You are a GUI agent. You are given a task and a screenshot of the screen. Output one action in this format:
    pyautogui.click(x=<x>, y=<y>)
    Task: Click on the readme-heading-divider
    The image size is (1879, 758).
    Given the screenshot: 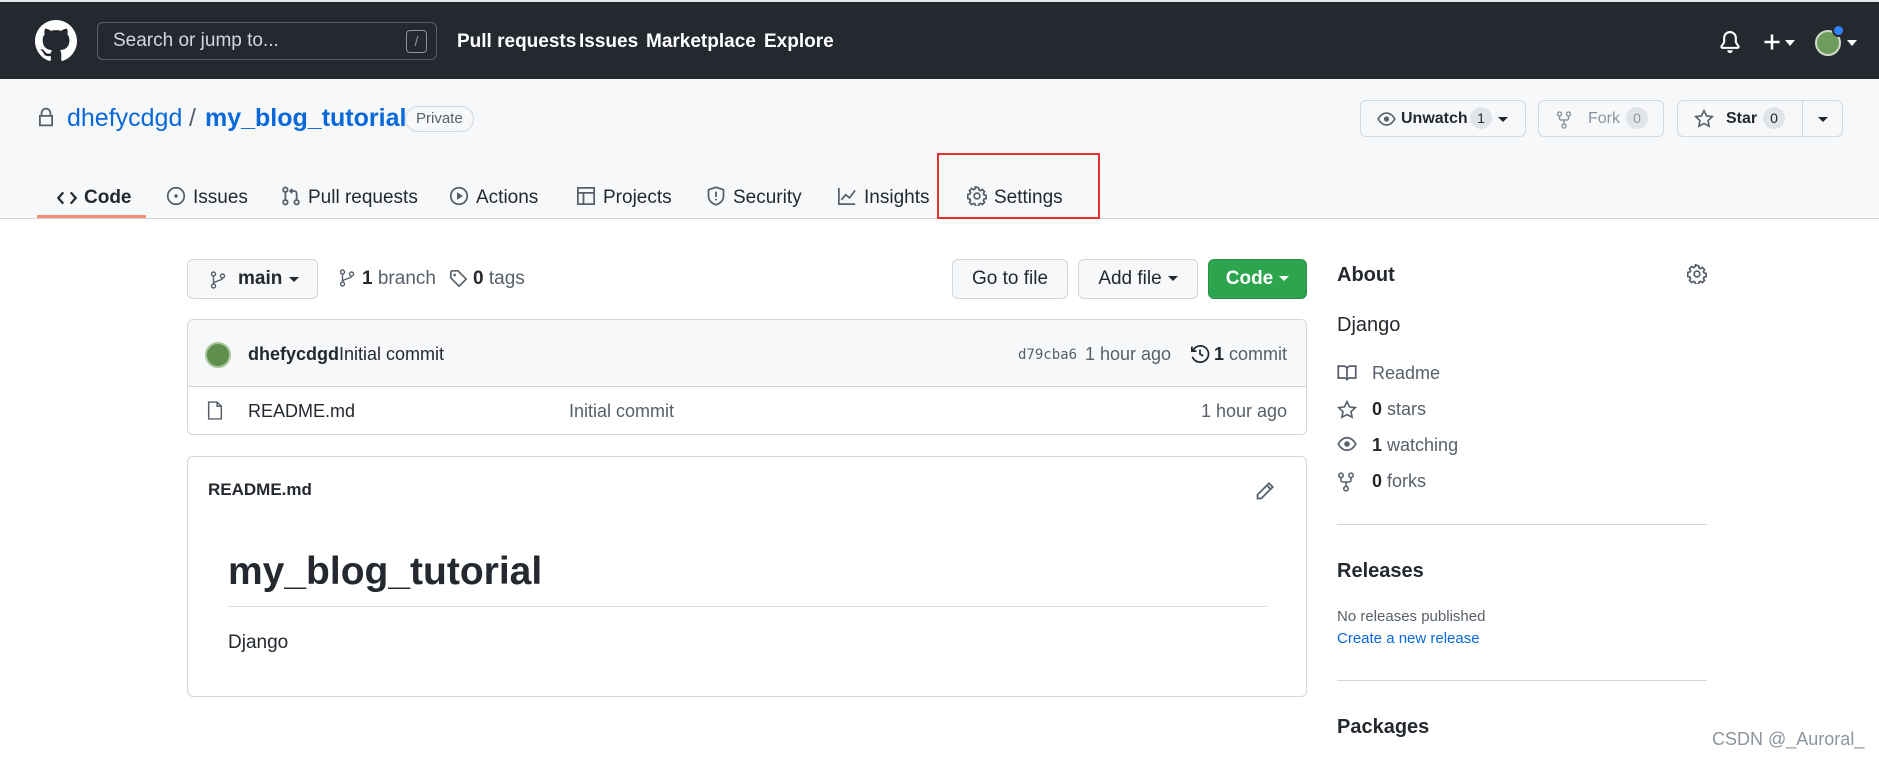 What is the action you would take?
    pyautogui.click(x=747, y=606)
    